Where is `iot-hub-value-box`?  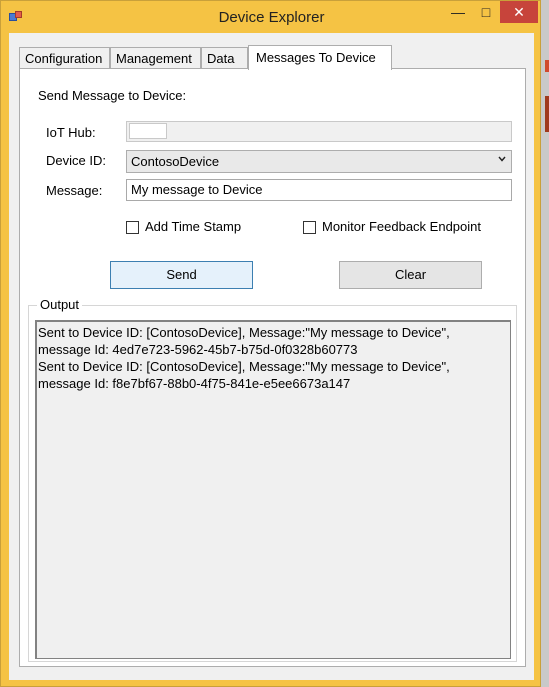 iot-hub-value-box is located at coordinates (148, 131).